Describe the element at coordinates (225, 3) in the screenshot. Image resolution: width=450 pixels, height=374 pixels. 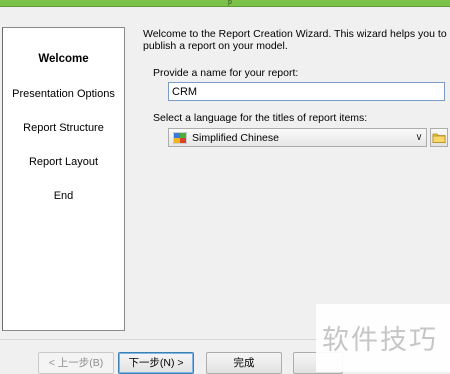
I see `window-title-bar: p` at that location.